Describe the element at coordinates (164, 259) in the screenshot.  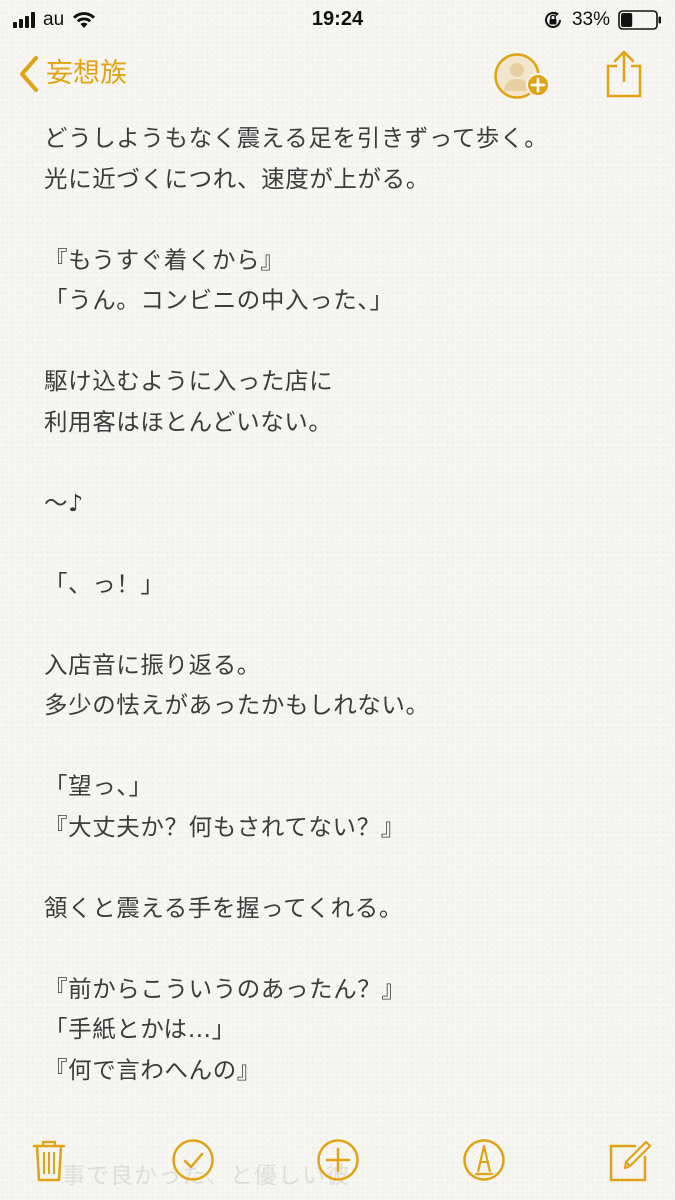
I see `note-line: 『もうすぐ着くから』` at that location.